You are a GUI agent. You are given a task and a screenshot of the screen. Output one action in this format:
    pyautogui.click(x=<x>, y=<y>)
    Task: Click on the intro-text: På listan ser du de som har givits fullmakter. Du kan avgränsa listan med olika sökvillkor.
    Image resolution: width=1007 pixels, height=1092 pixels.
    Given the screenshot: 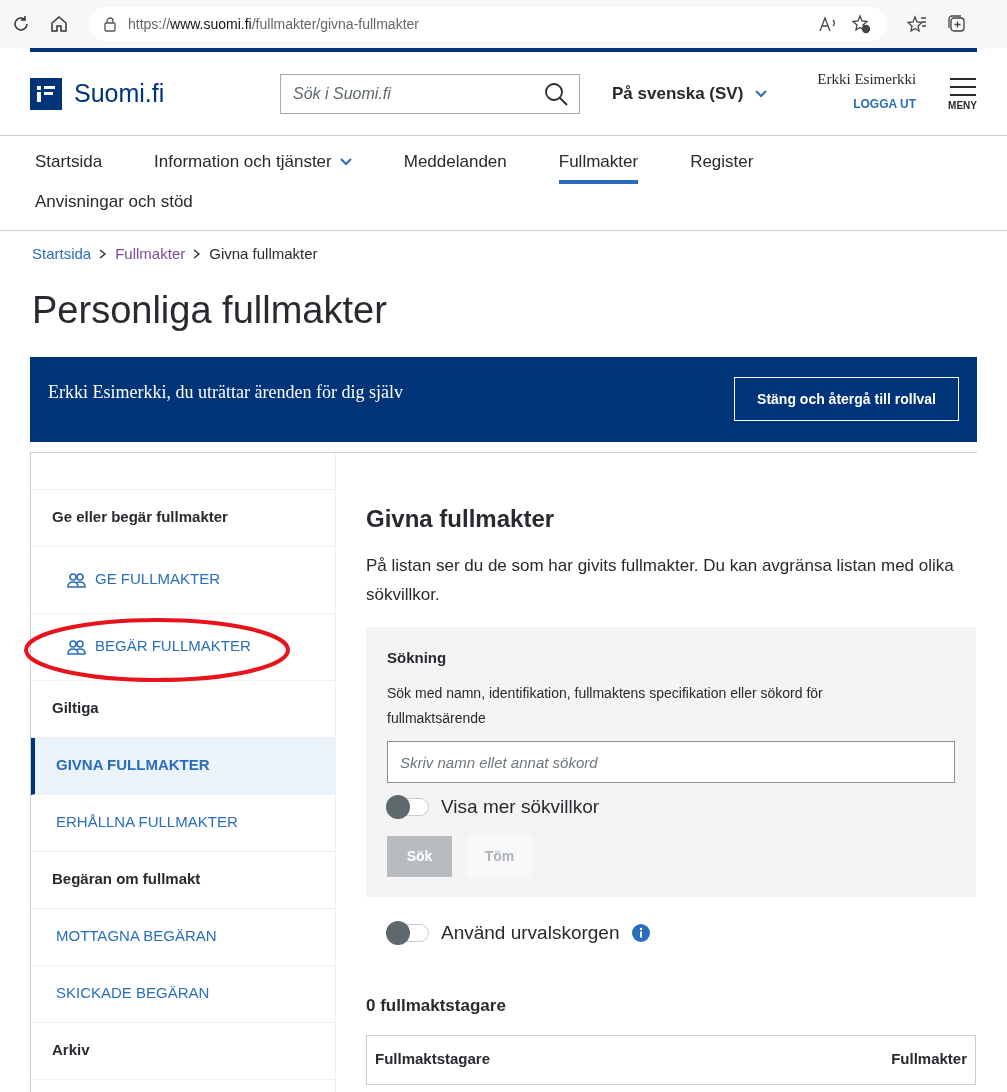 What is the action you would take?
    pyautogui.click(x=660, y=580)
    